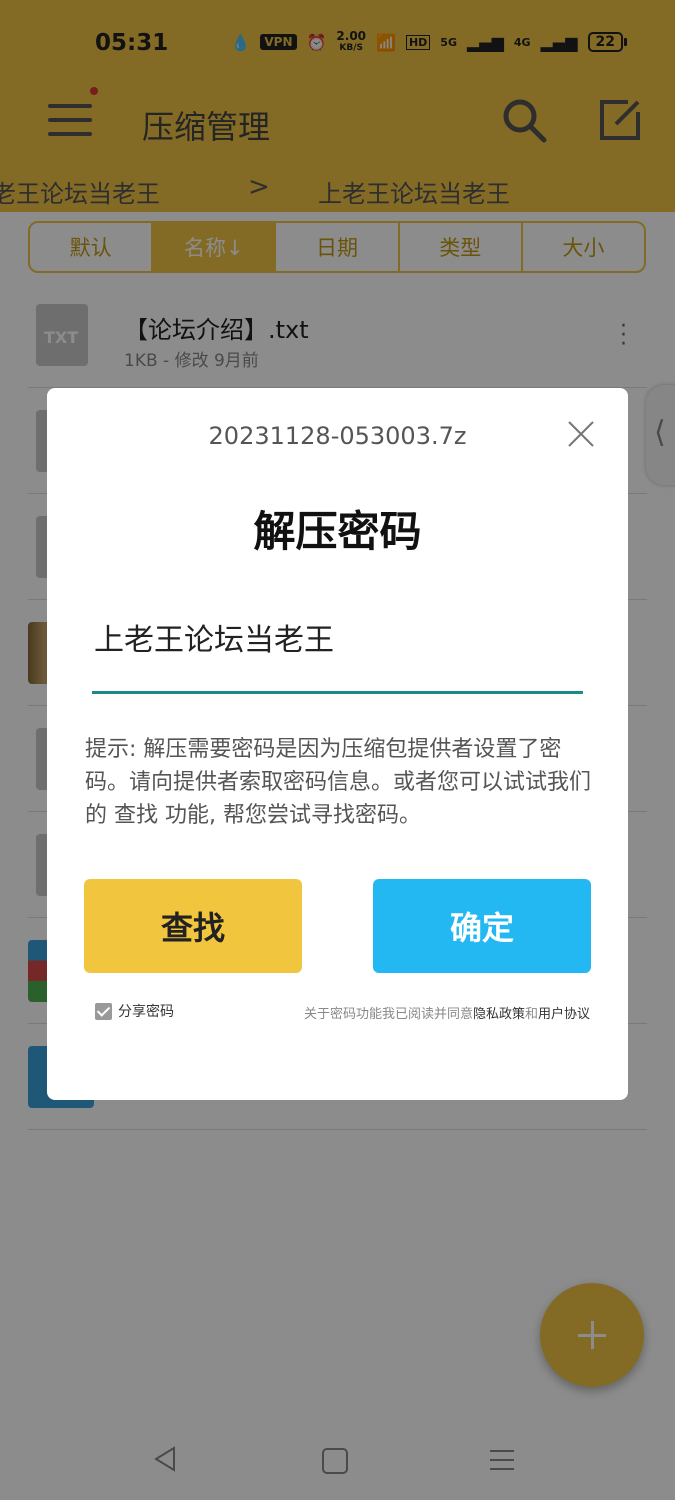  I want to click on agreement-and: 和, so click(531, 1014).